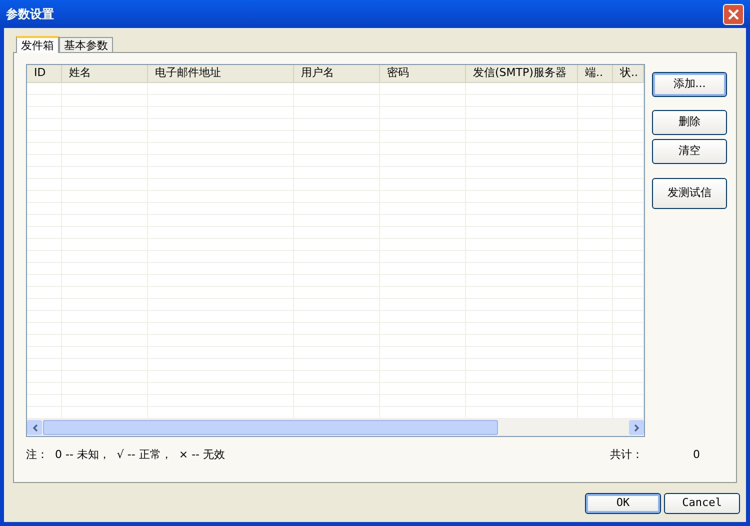 Image resolution: width=750 pixels, height=526 pixels. Describe the element at coordinates (689, 122) in the screenshot. I see `action-button: 删除` at that location.